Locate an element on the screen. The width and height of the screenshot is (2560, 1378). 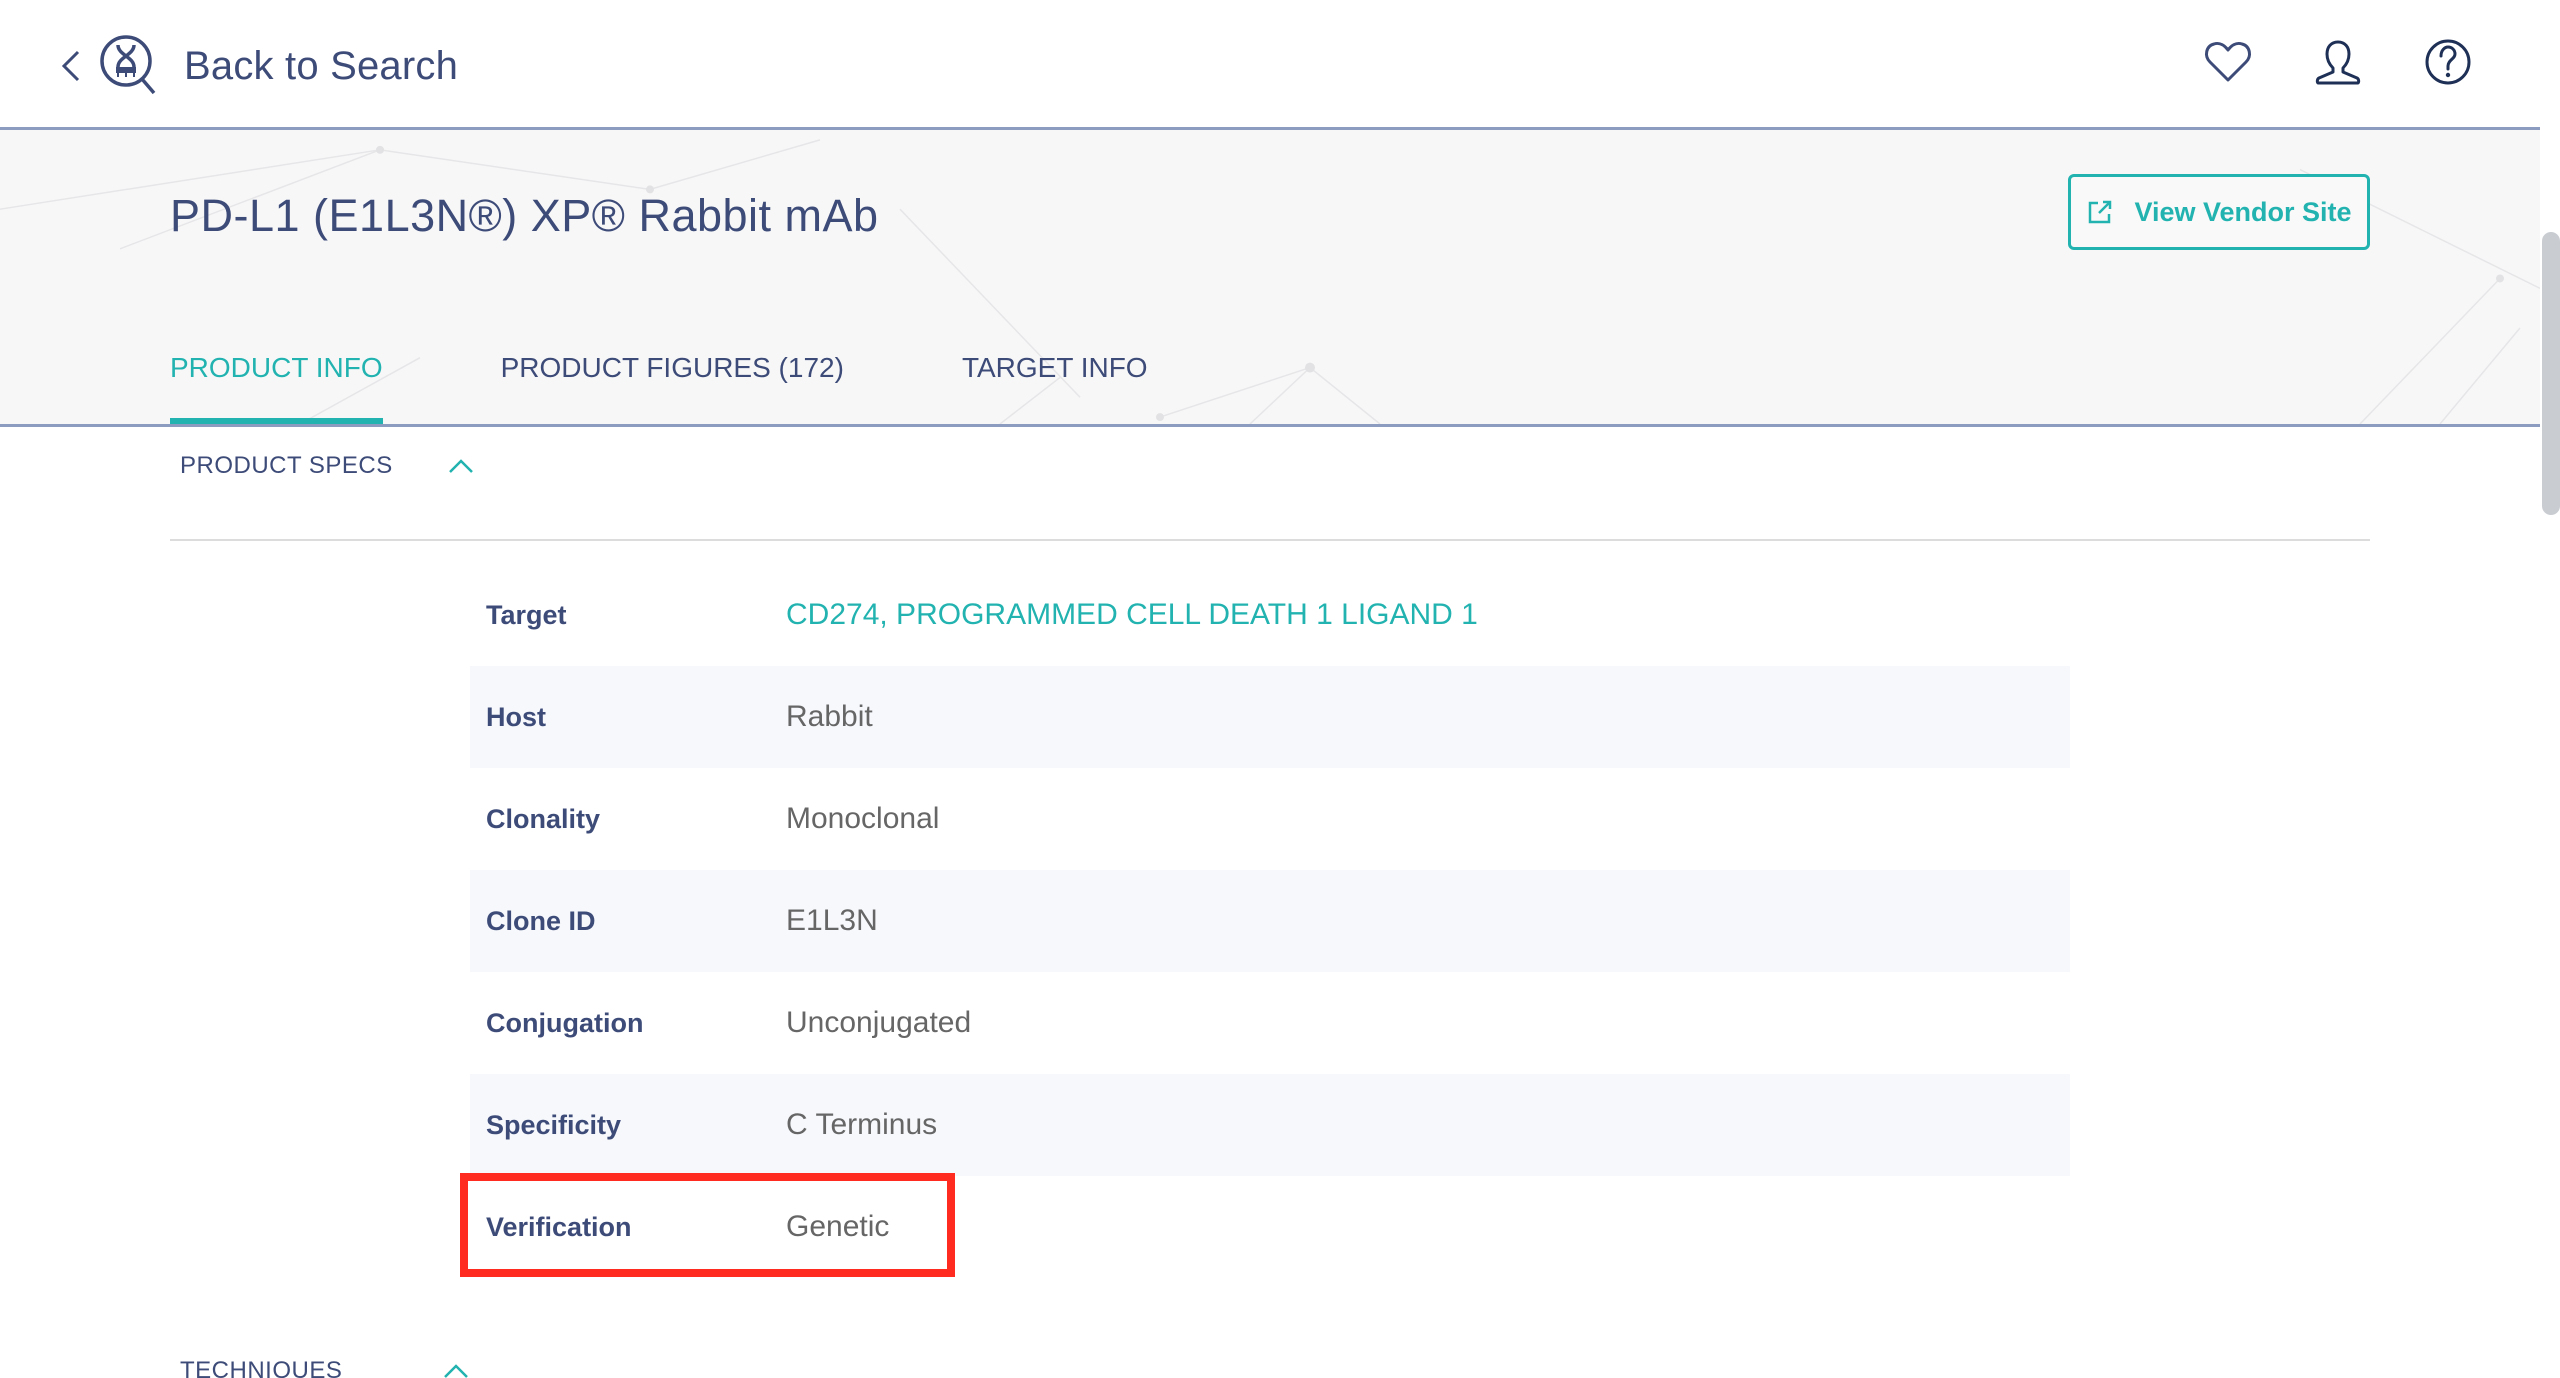
spec-value: E1L3N is located at coordinates (832, 920).